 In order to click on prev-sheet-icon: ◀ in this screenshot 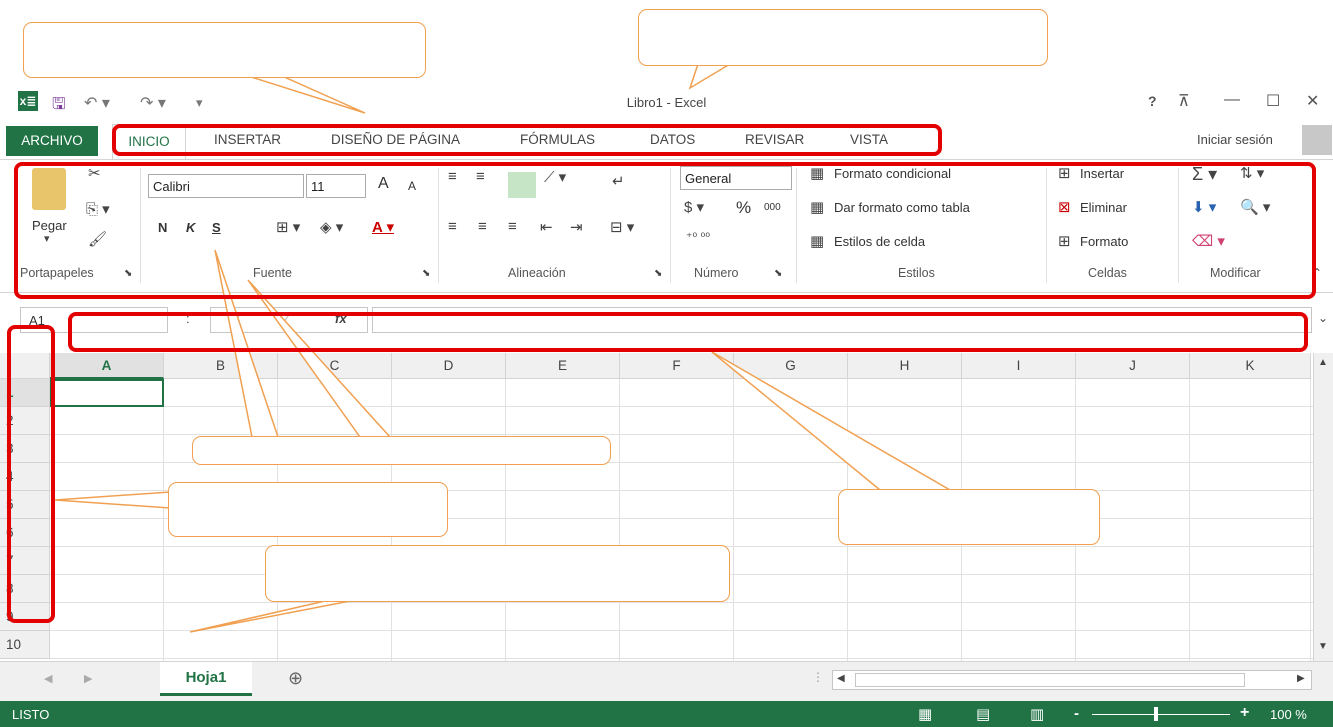, I will do `click(48, 678)`.